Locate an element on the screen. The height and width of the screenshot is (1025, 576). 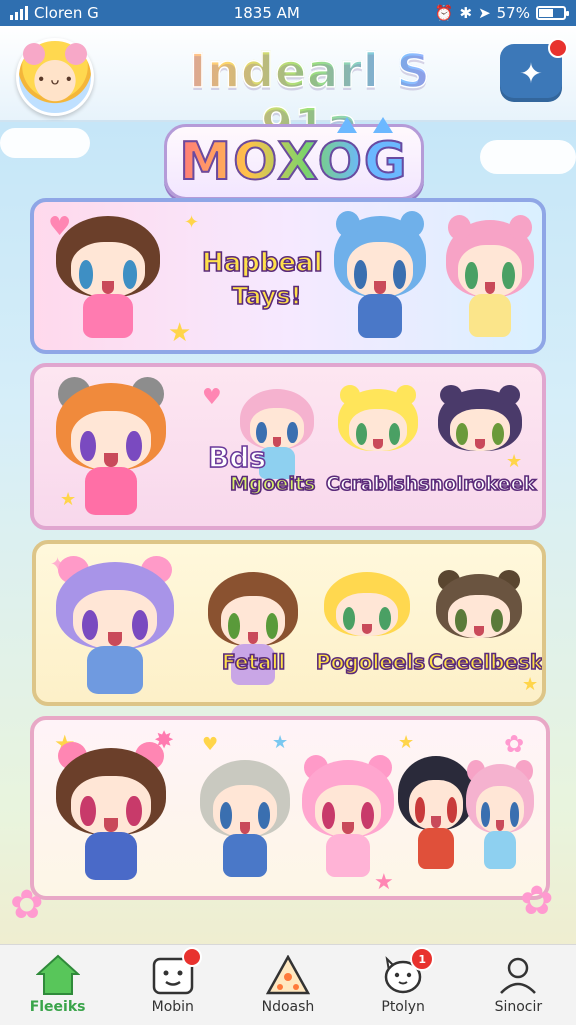
user-avatar: • ᴗ • is located at coordinates (55, 77).